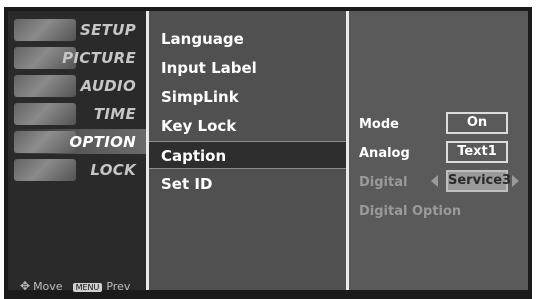 The image size is (536, 299). Describe the element at coordinates (247, 126) in the screenshot. I see `menu-item-key-lock: Key Lock` at that location.